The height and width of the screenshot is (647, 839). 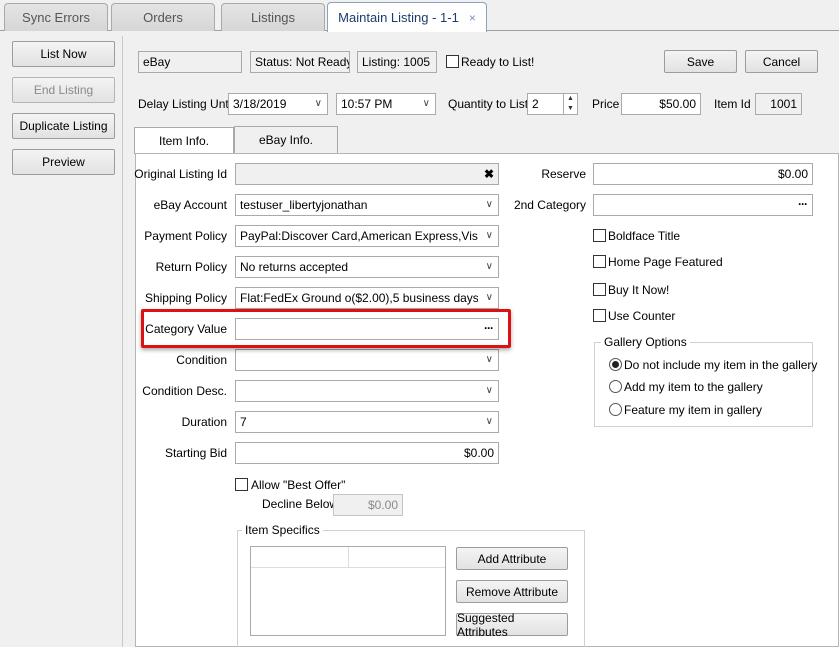 What do you see at coordinates (397, 62) in the screenshot?
I see `listing-number-field: Listing: 1005` at bounding box center [397, 62].